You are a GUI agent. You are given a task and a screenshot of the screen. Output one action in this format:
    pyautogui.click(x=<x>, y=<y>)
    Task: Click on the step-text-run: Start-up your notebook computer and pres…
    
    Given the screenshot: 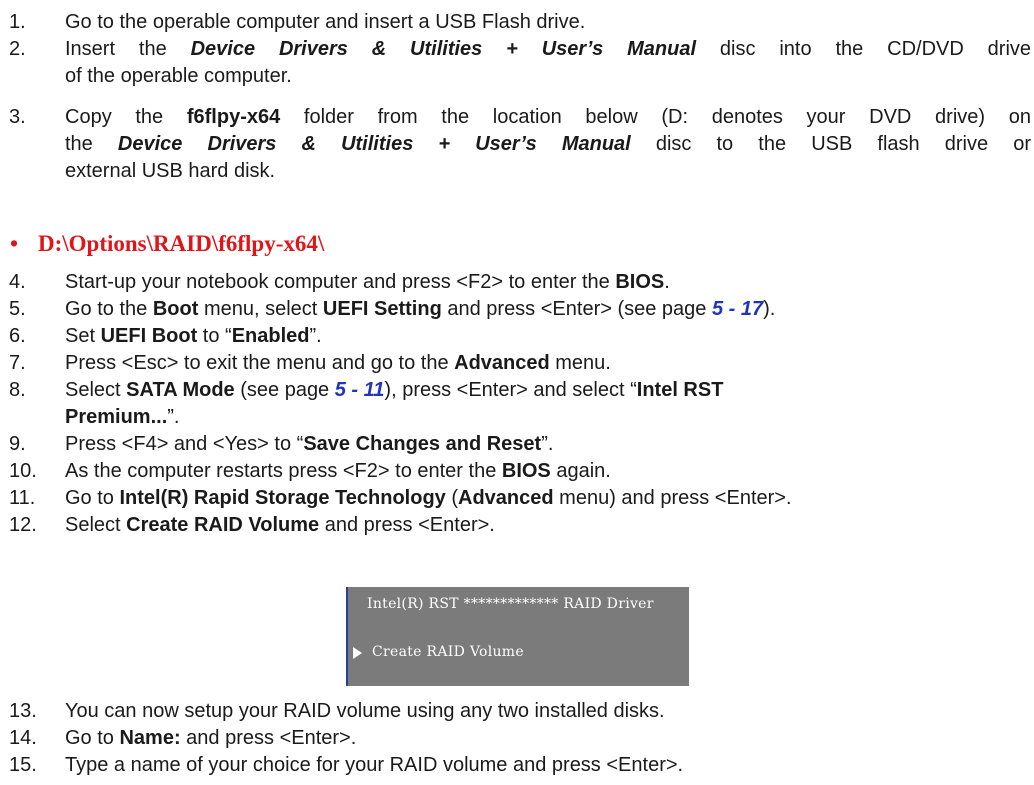 What is the action you would take?
    pyautogui.click(x=340, y=282)
    